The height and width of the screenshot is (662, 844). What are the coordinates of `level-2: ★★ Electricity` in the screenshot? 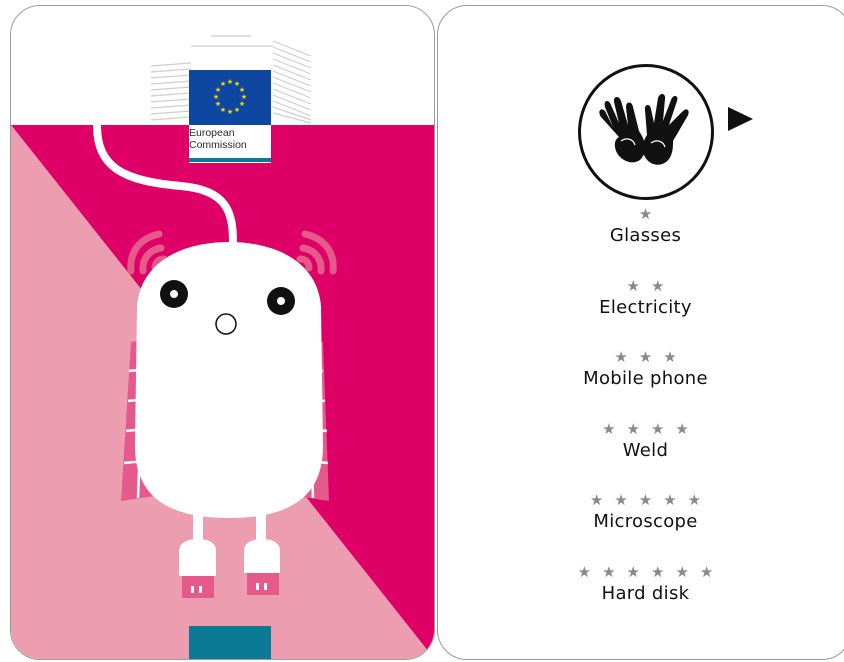 It's located at (641, 312).